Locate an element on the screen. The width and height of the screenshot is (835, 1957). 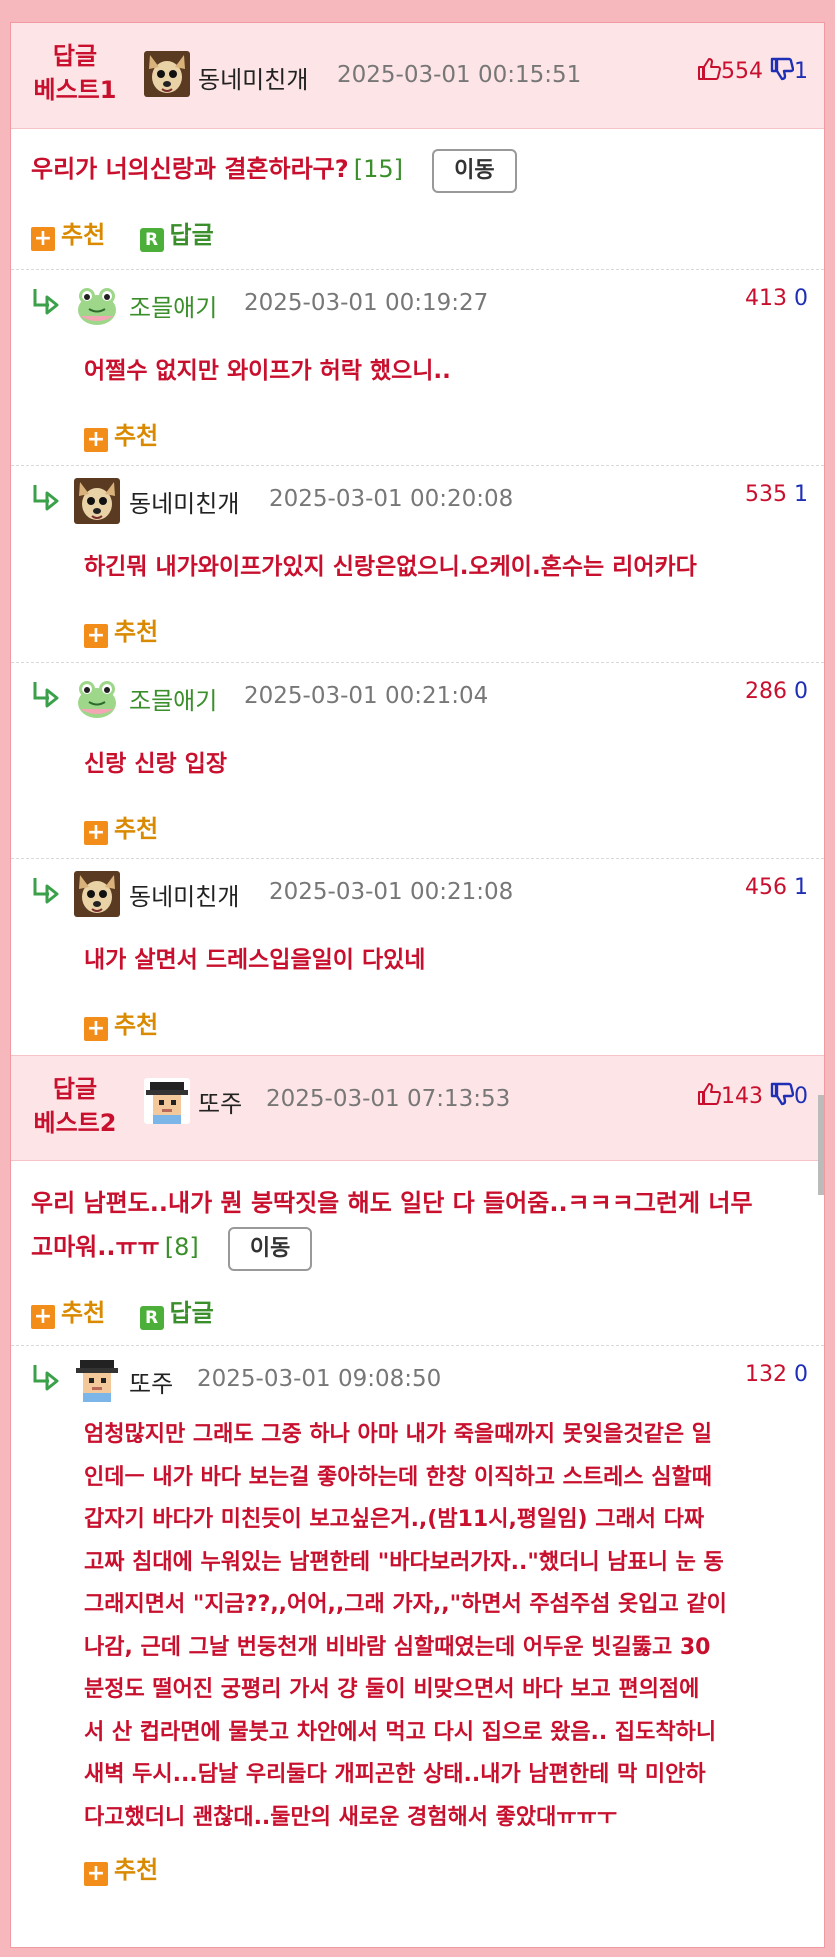
comment-date: 2025-03-01 09:08:50 is located at coordinates (319, 1379).